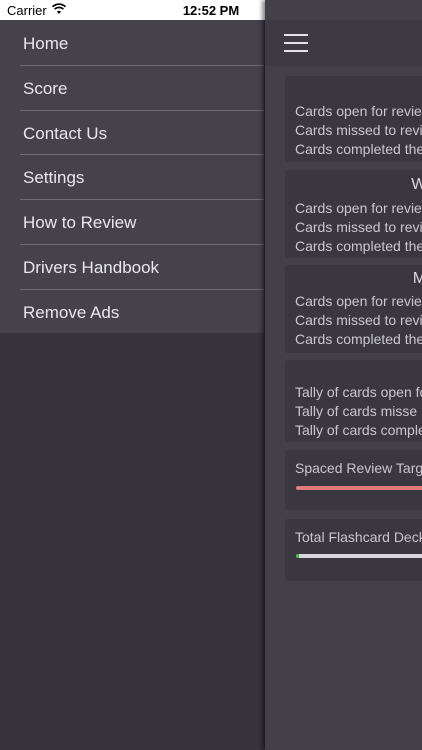 This screenshot has width=422, height=750. I want to click on card-line: Tally of cards misse, so click(356, 411).